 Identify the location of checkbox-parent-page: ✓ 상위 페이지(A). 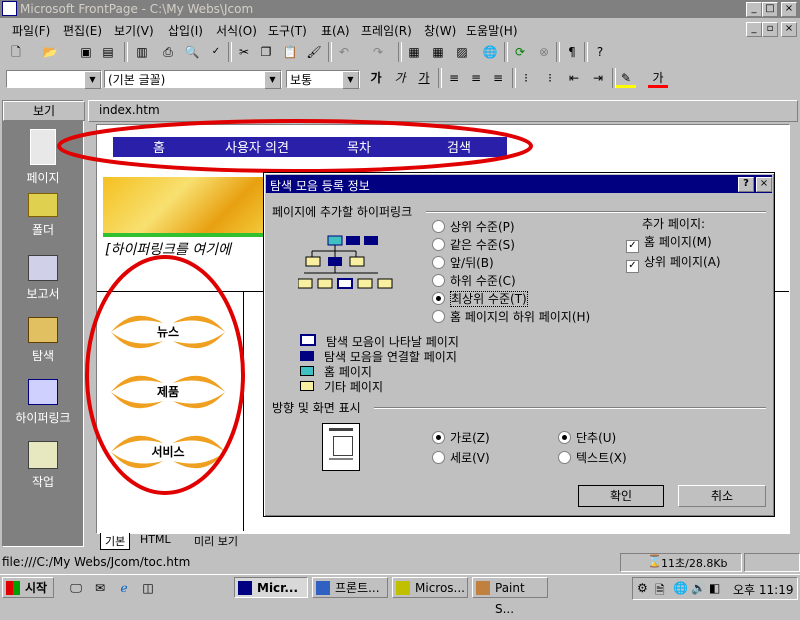
(673, 263).